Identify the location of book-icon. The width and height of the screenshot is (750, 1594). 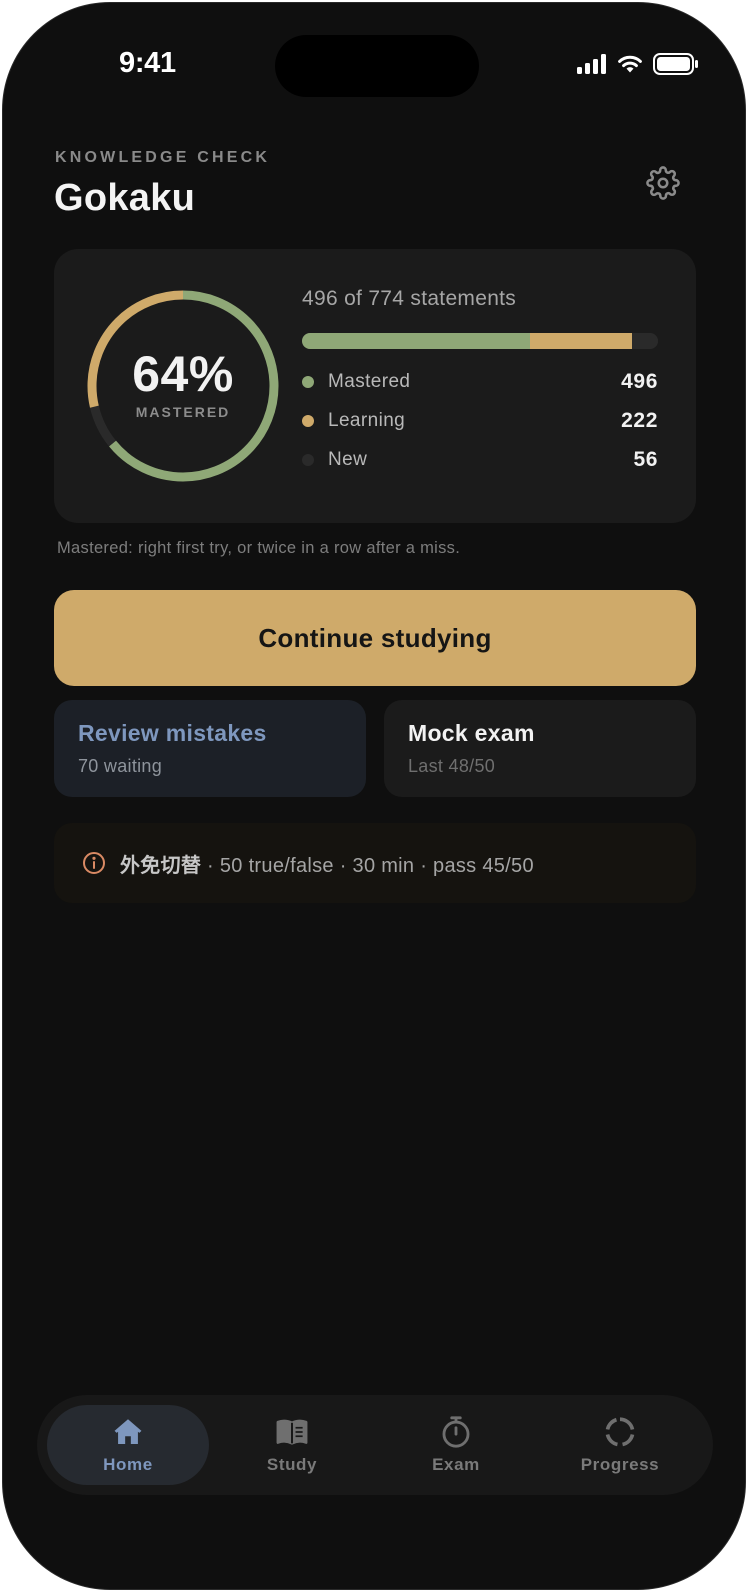
(292, 1432).